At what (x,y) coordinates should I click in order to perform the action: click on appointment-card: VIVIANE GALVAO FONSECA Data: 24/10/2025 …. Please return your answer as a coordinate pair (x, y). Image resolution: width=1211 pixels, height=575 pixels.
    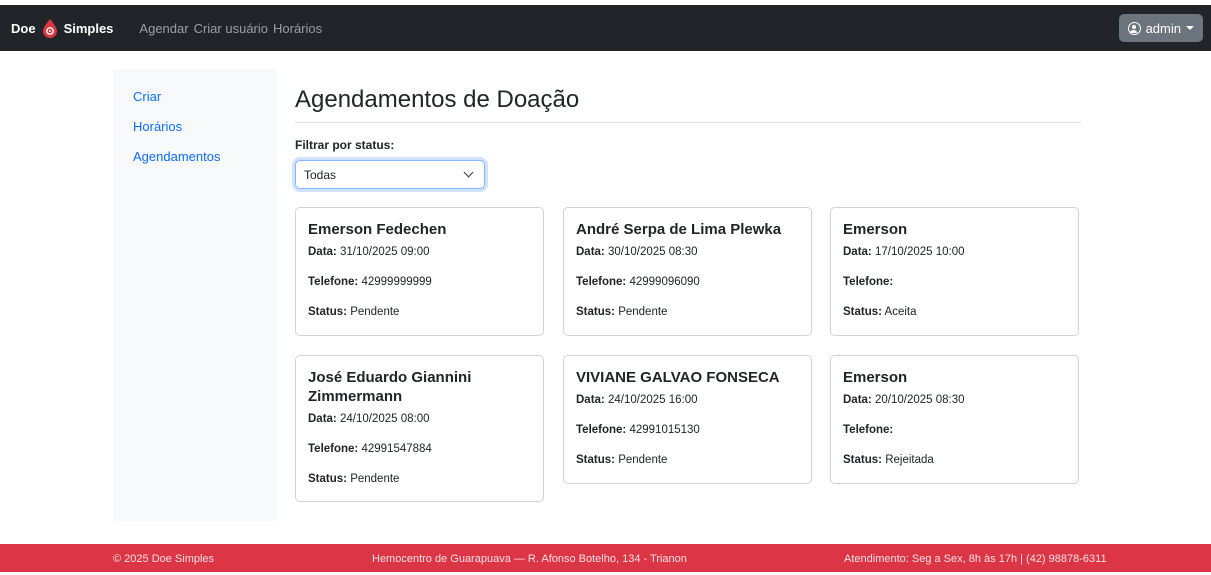
    Looking at the image, I should click on (687, 419).